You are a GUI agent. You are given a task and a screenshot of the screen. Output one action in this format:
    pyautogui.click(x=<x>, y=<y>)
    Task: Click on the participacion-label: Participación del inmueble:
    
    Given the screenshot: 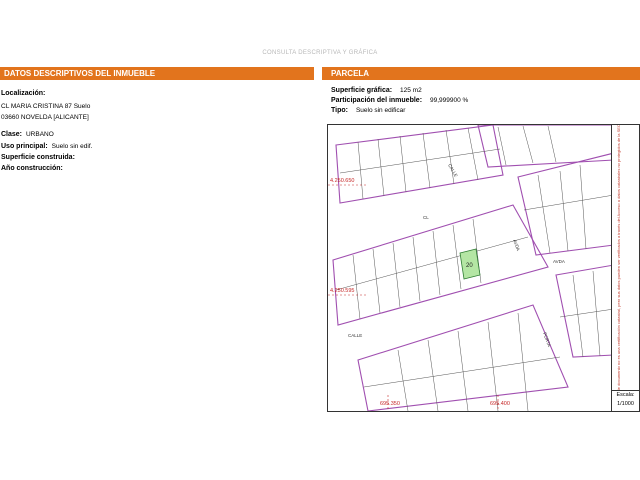 What is the action you would take?
    pyautogui.click(x=377, y=100)
    